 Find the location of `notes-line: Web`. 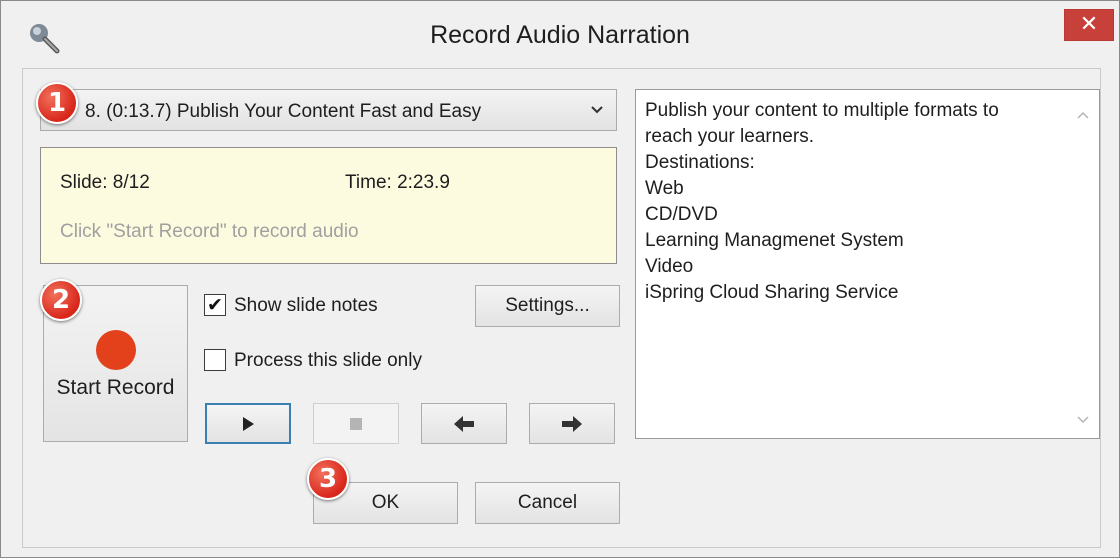

notes-line: Web is located at coordinates (664, 188).